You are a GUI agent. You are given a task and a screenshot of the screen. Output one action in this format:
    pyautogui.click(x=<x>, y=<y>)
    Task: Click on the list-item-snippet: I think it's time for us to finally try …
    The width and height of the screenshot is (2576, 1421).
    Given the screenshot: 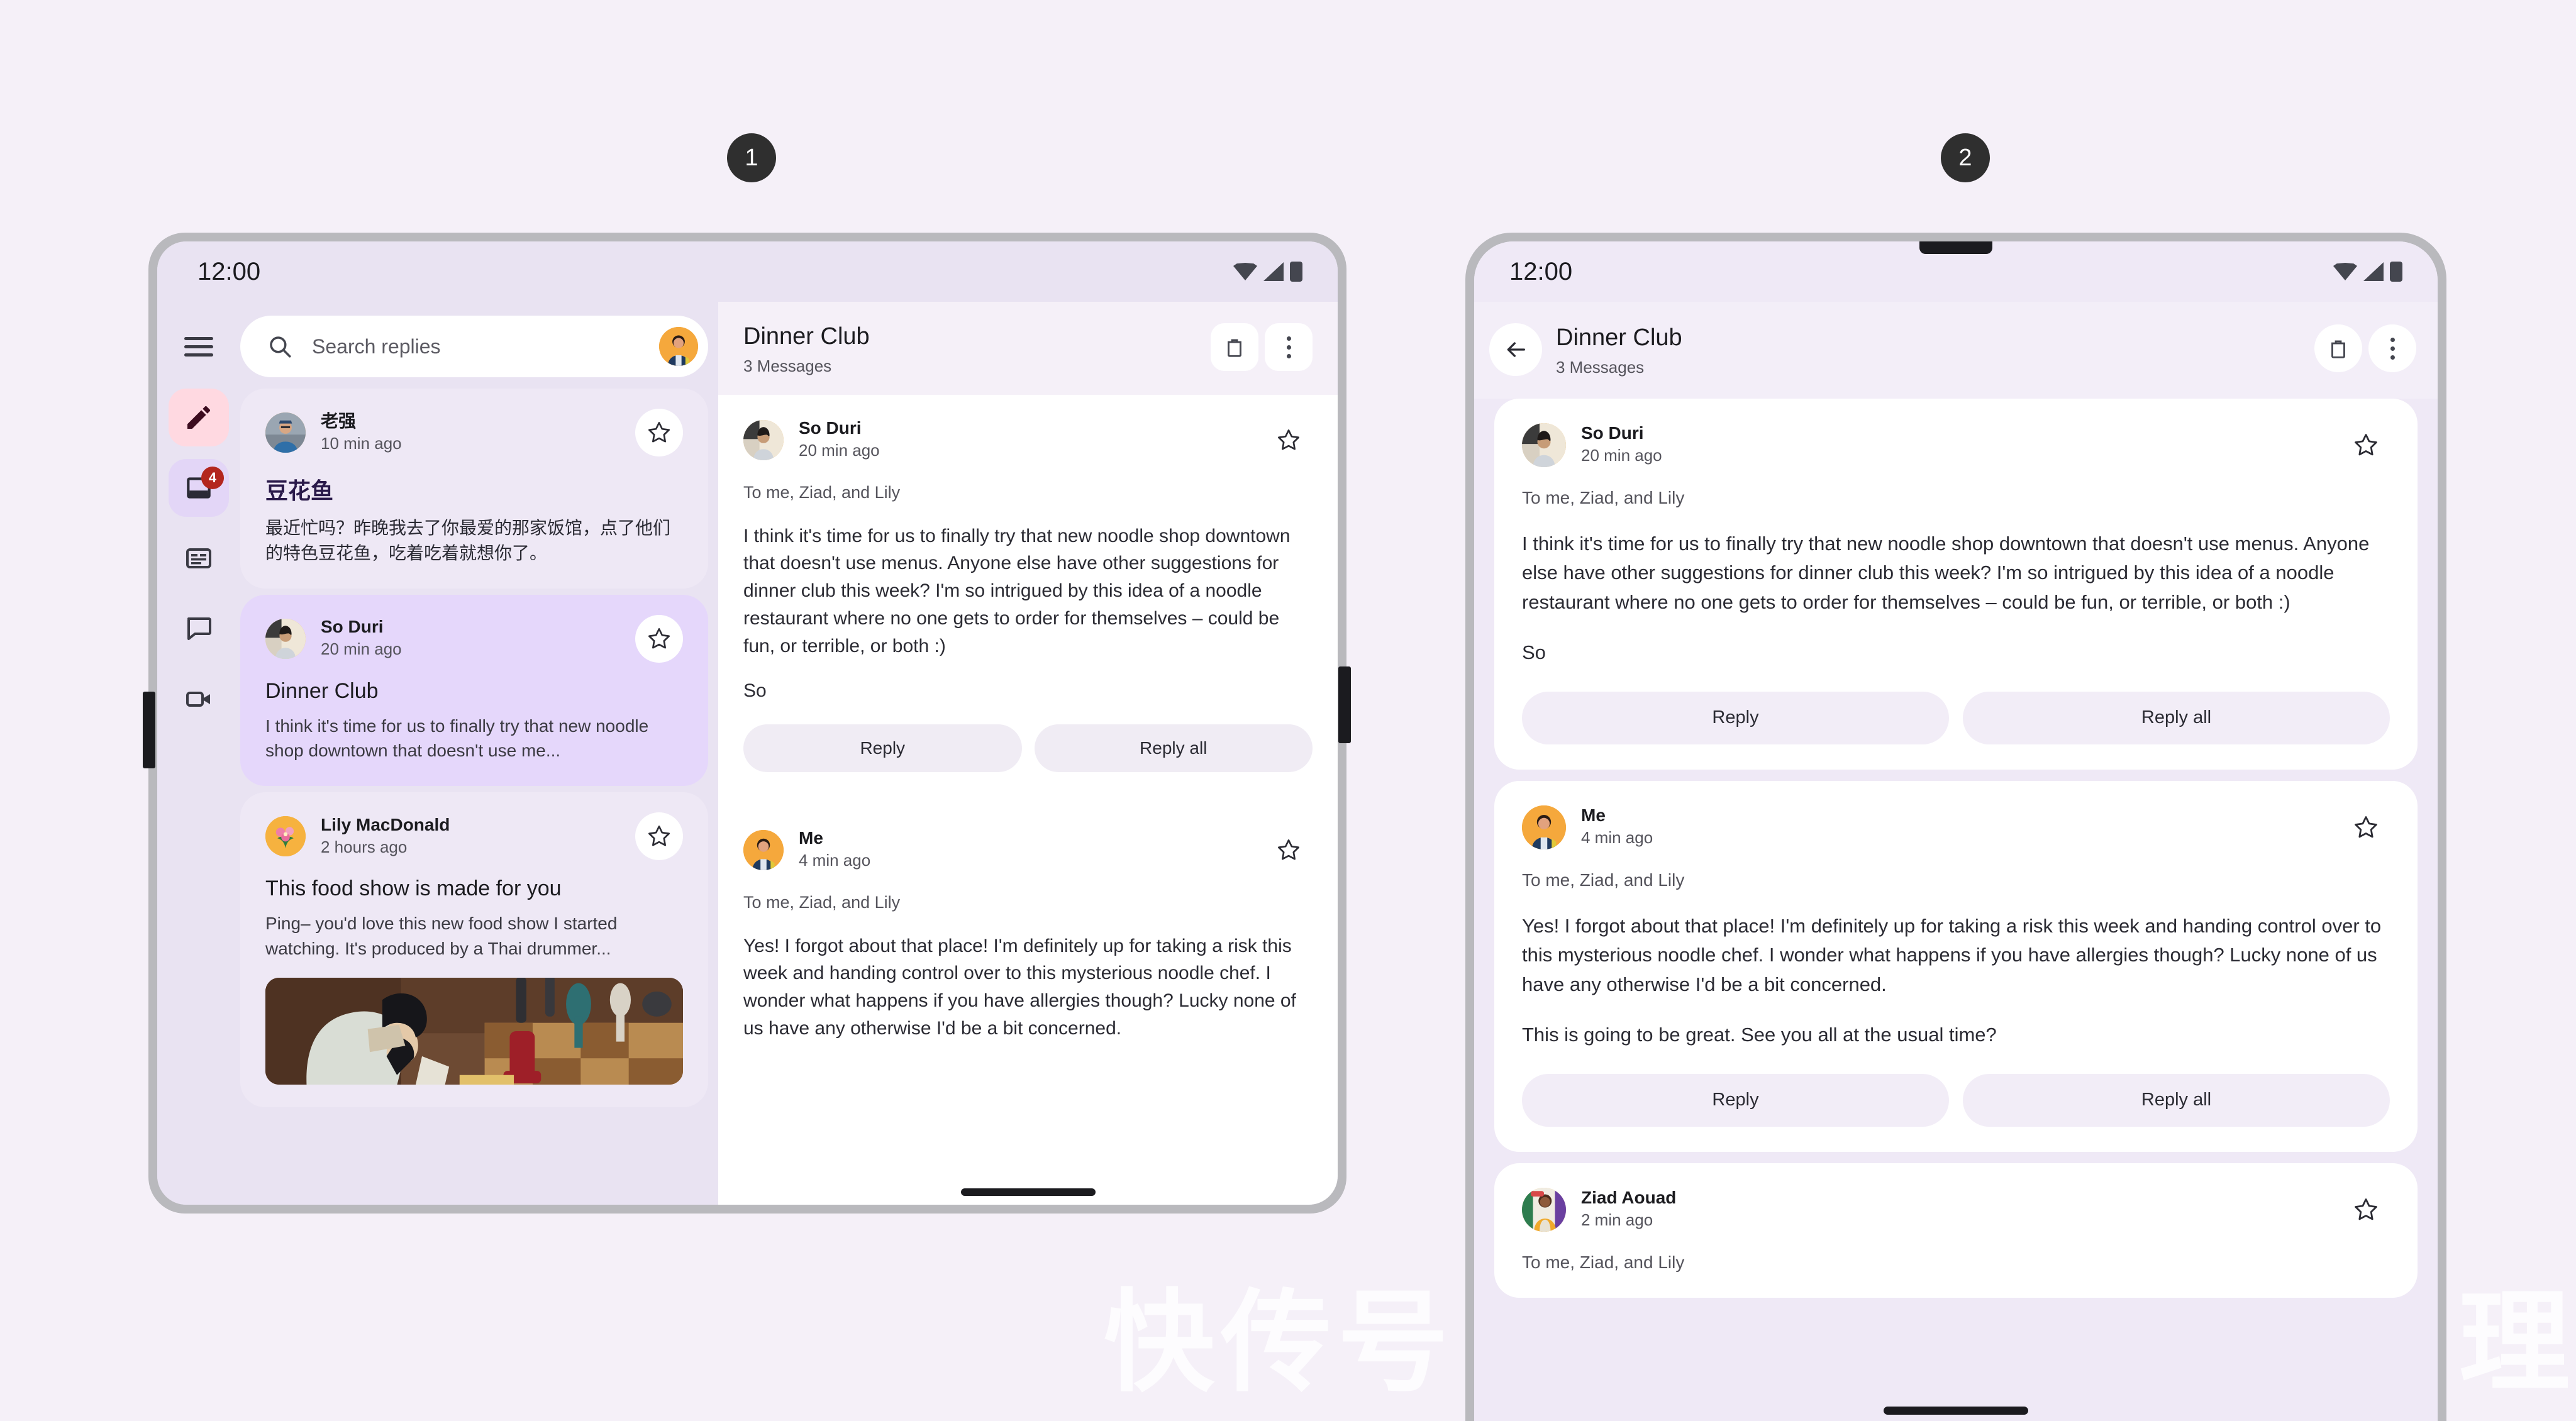 What is the action you would take?
    pyautogui.click(x=457, y=738)
    